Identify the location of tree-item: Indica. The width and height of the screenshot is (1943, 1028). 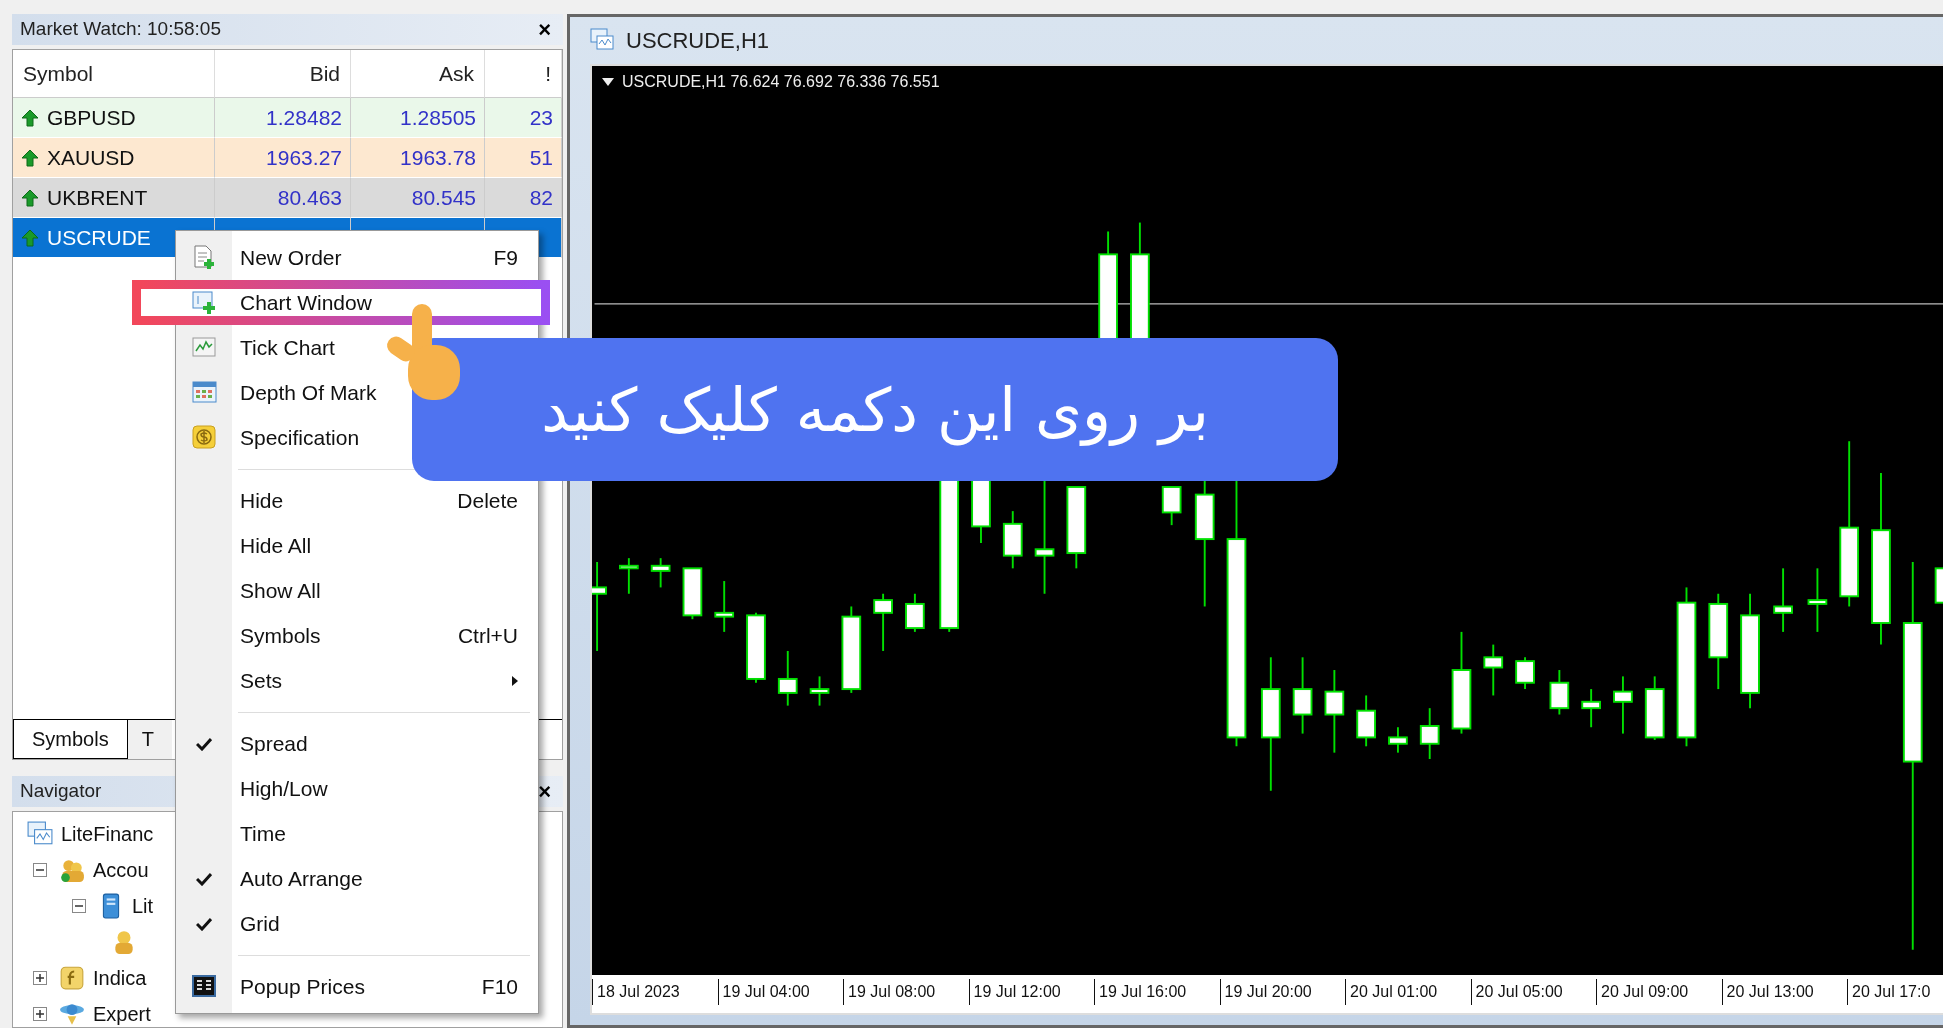
(120, 978).